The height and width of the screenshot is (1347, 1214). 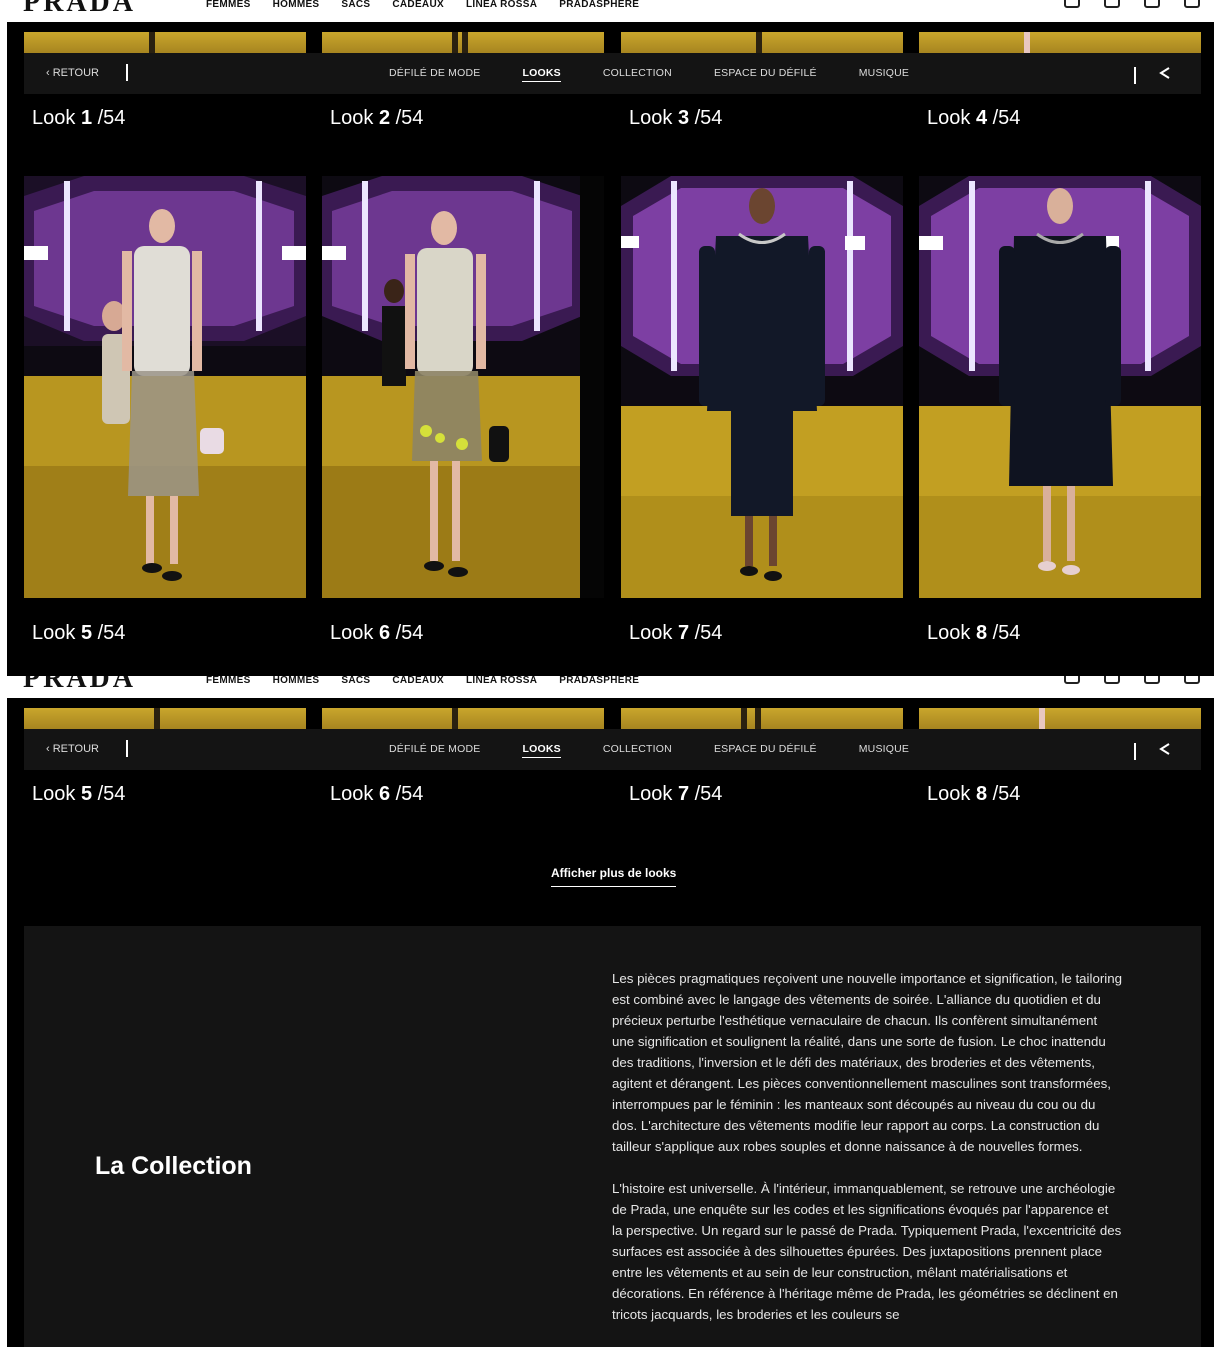 I want to click on show-more-looks-button: Afficher plus de looks, so click(x=614, y=876).